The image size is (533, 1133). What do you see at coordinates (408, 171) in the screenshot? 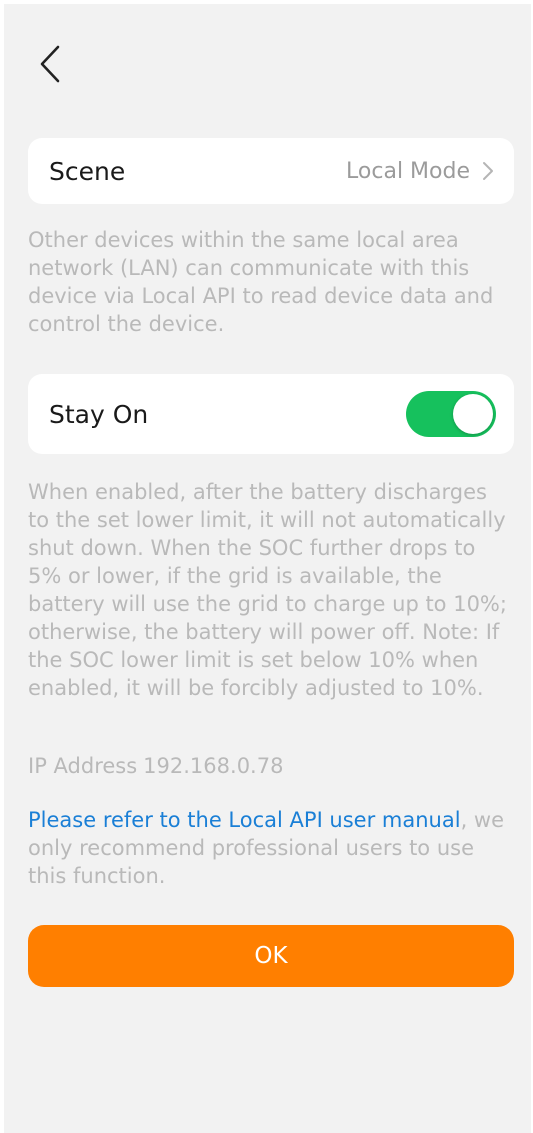
I see `scene-value: Local Mode` at bounding box center [408, 171].